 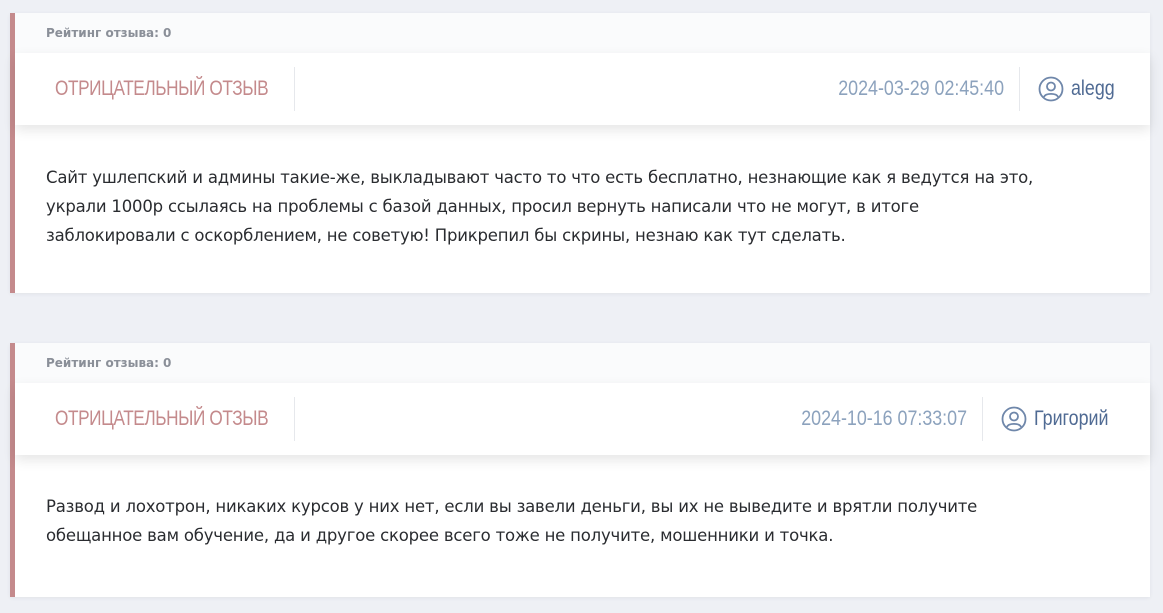 I want to click on review-date-block: 2024-10-16 07:33:07, so click(x=878, y=419).